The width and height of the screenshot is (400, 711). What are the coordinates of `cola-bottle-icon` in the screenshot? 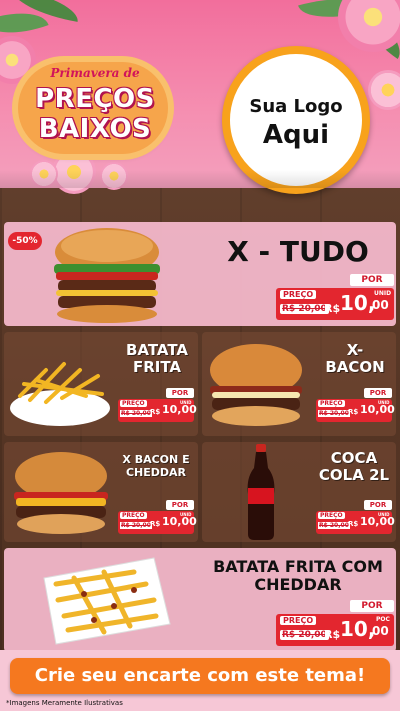 It's located at (261, 492).